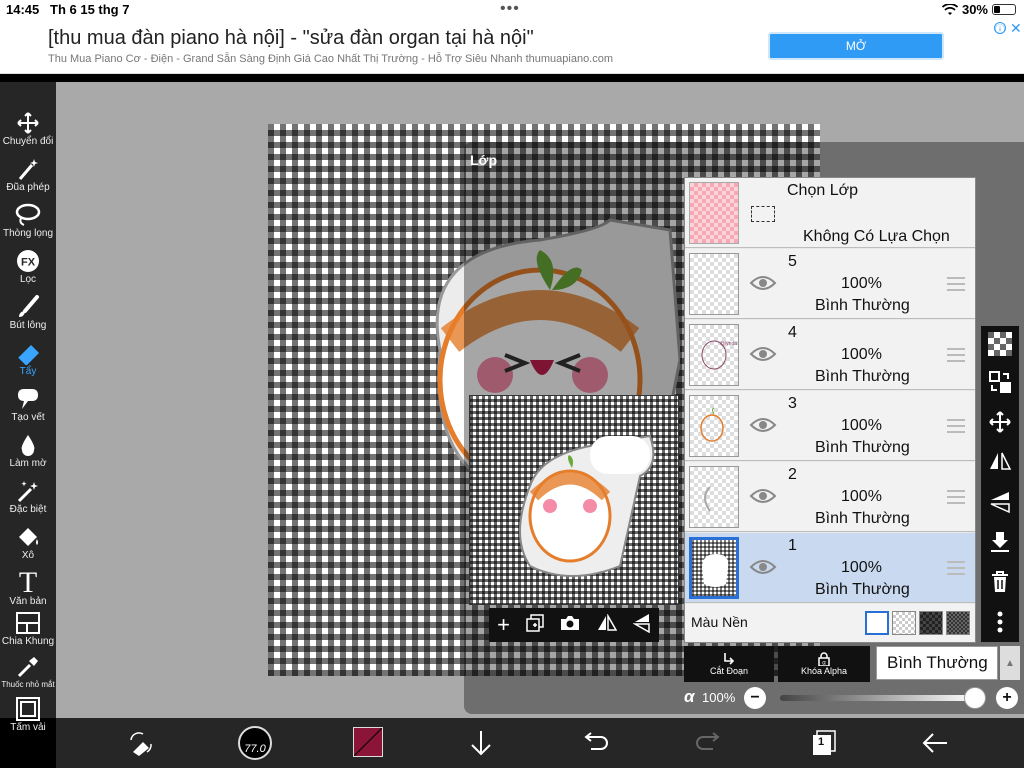  Describe the element at coordinates (28, 215) in the screenshot. I see `lasso-icon` at that location.